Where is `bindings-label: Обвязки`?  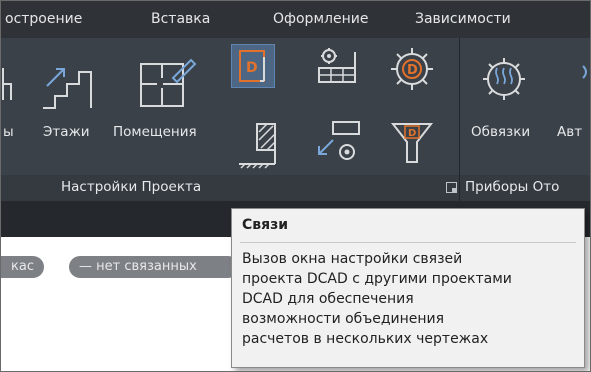
bindings-label: Обвязки is located at coordinates (501, 132).